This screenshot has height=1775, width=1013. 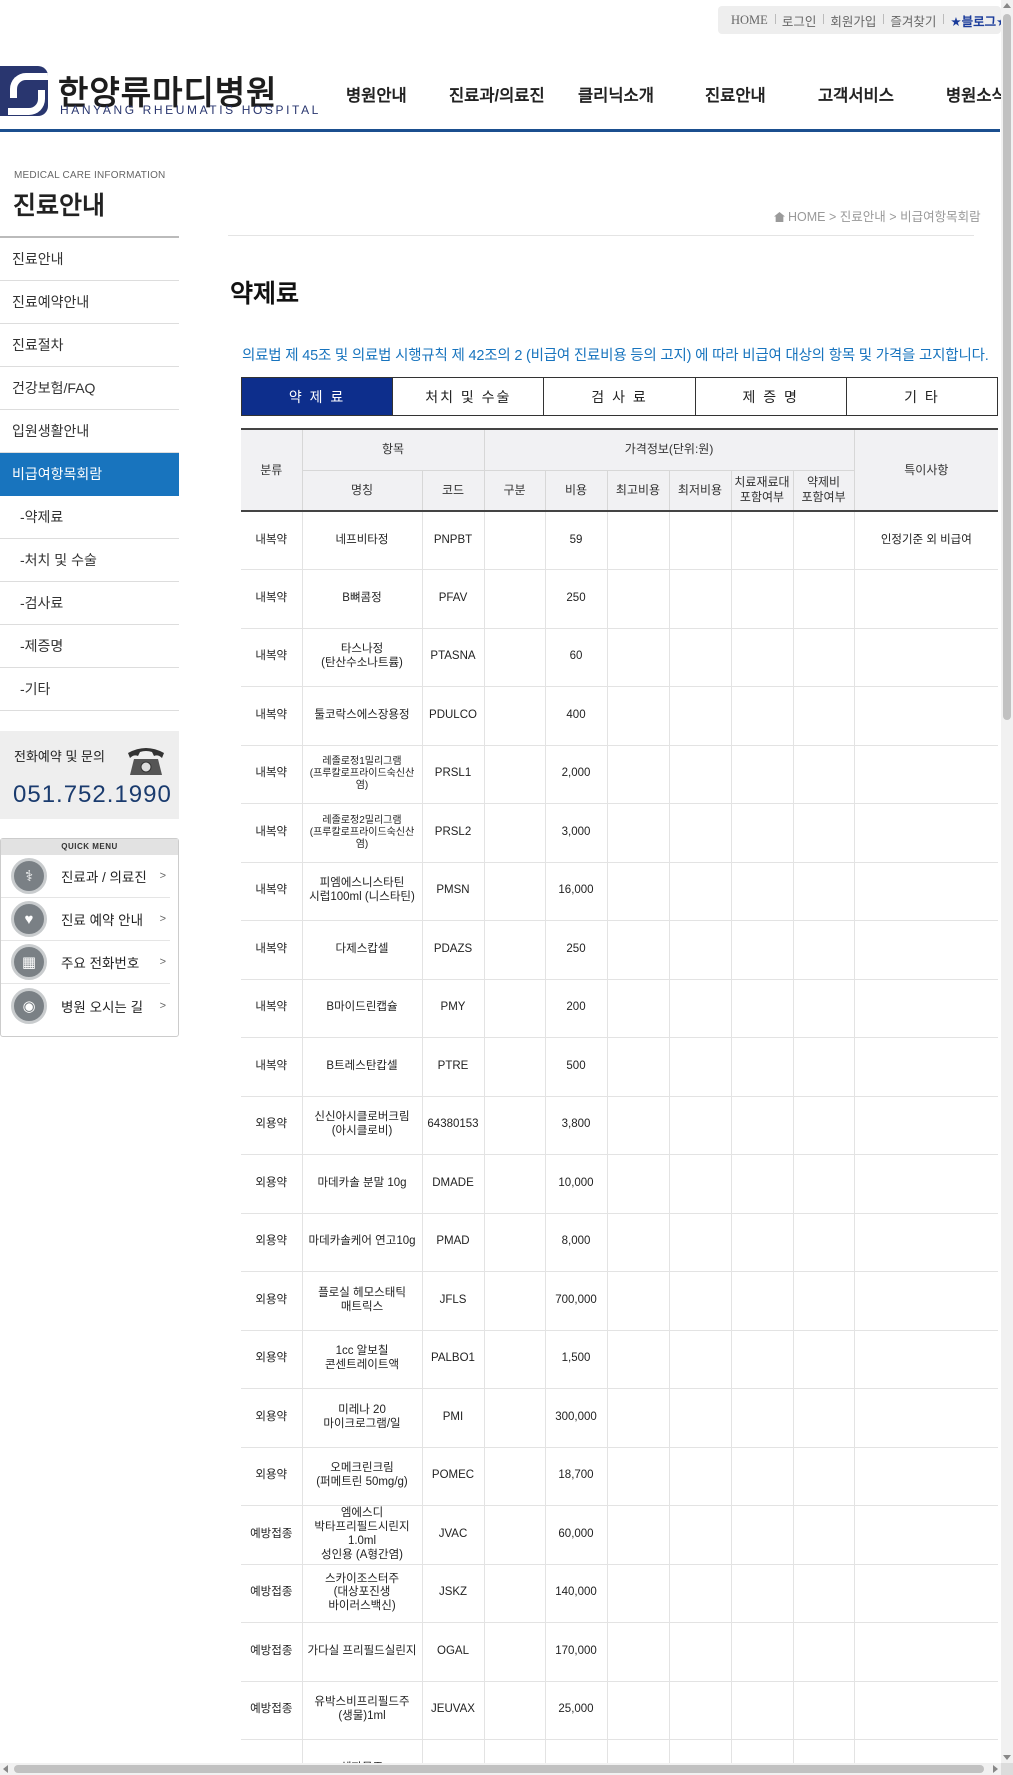 I want to click on cell-name: 엠에스디 박타프리필드시린지1.0ml 성인용 (A형간염), so click(x=362, y=1535).